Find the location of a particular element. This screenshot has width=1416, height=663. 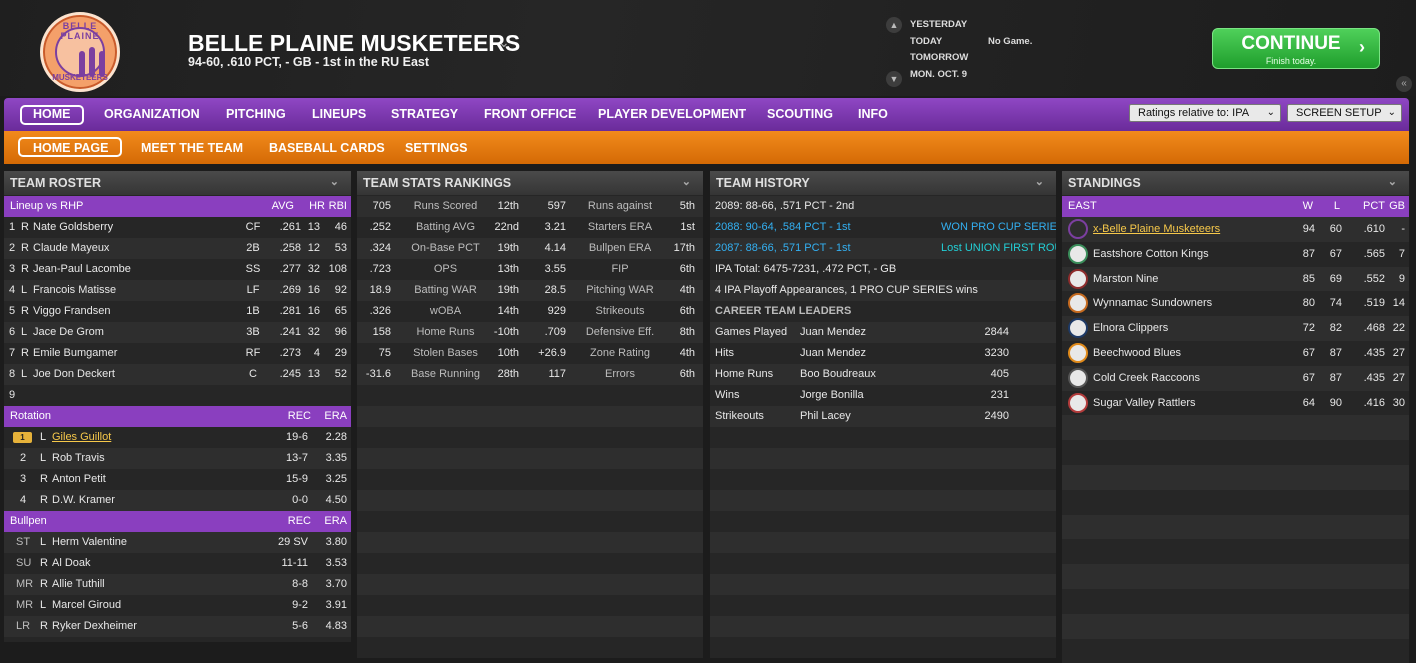

record: 11-11 is located at coordinates (294, 563).